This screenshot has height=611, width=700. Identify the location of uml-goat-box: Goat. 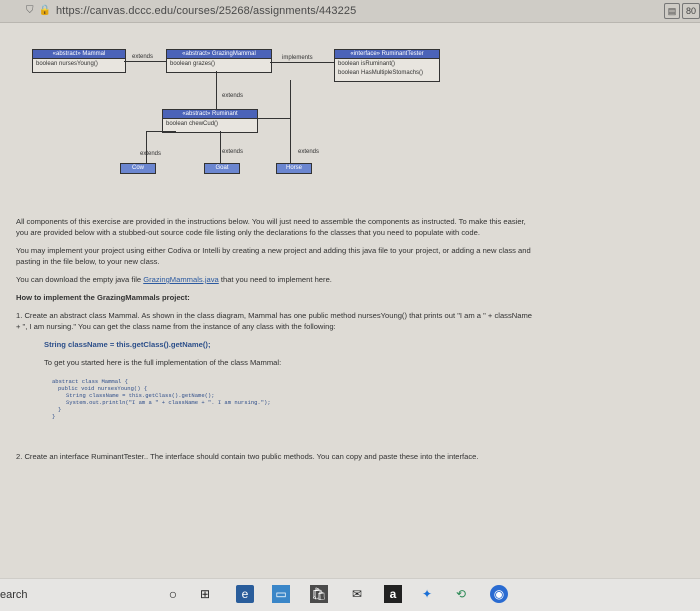
(222, 168).